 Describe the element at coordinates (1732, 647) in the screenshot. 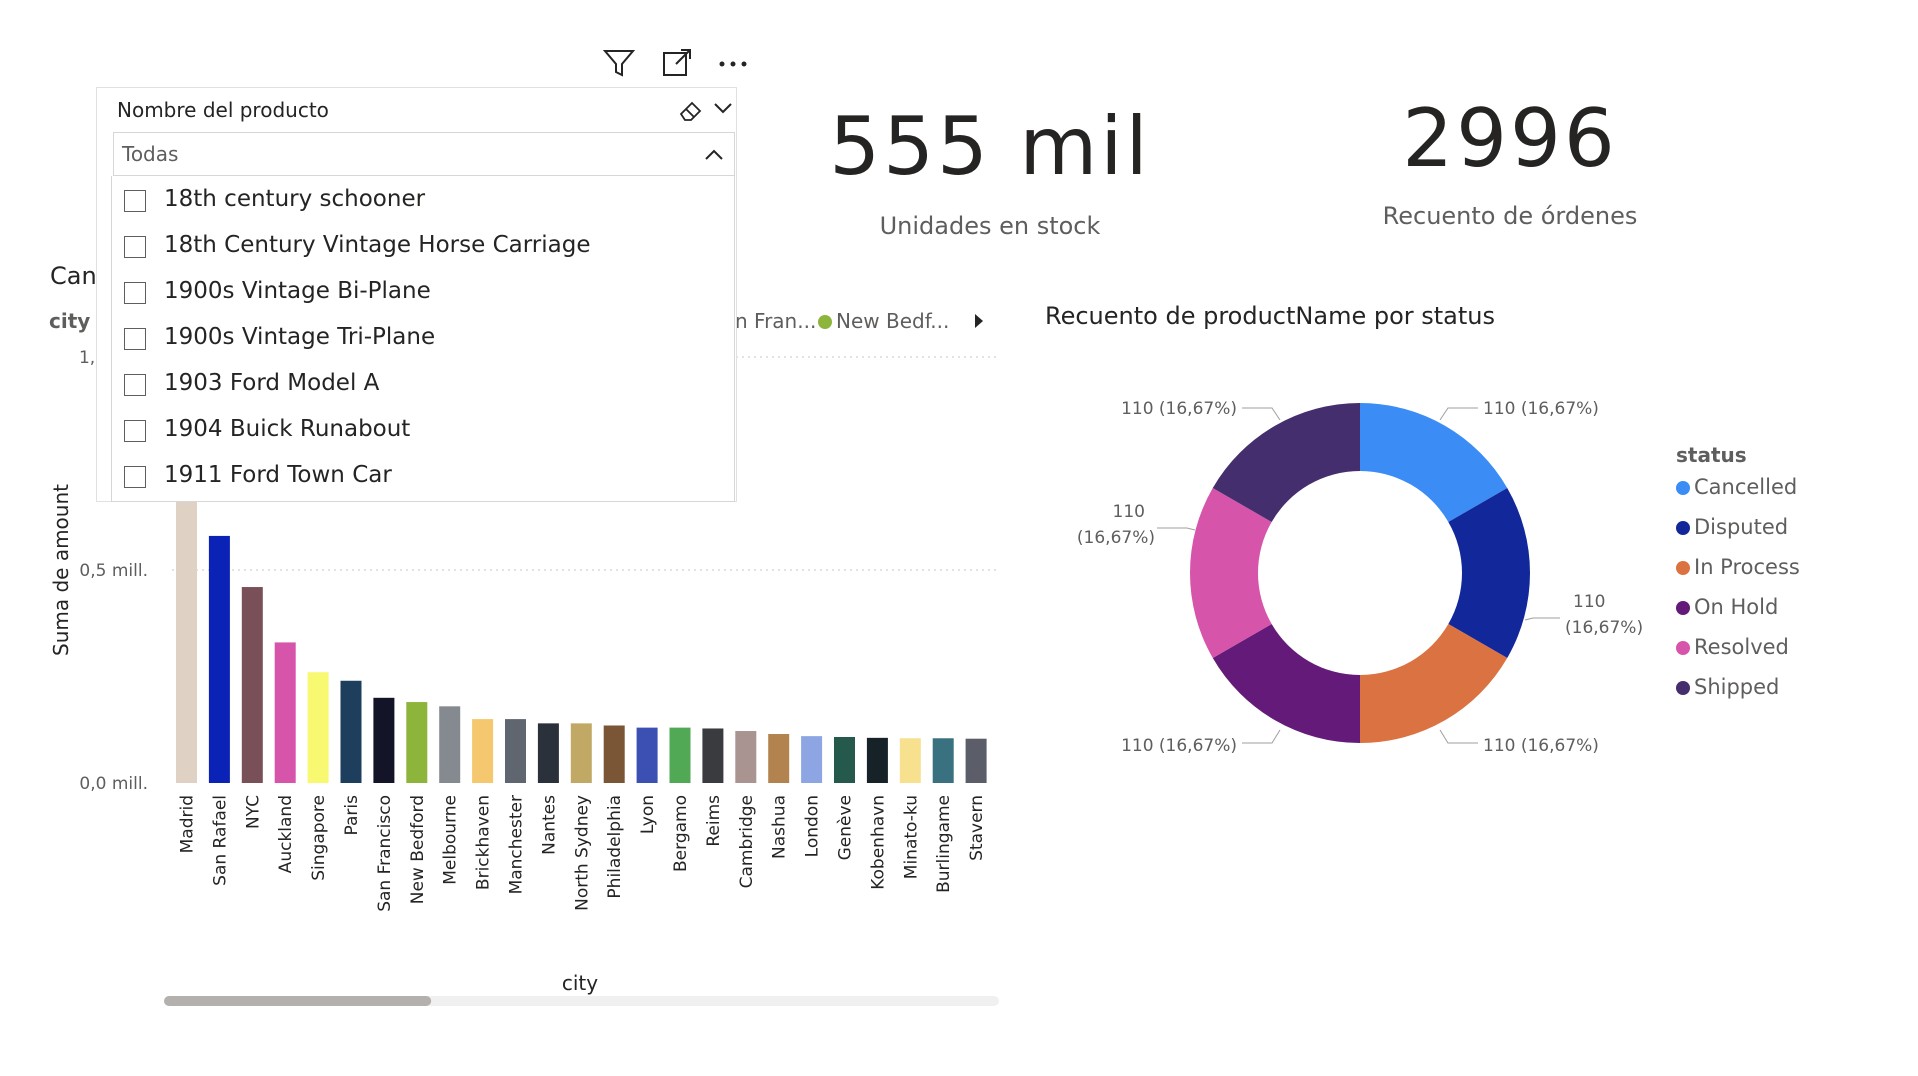

I see `donut-legend-item: Resolved` at that location.